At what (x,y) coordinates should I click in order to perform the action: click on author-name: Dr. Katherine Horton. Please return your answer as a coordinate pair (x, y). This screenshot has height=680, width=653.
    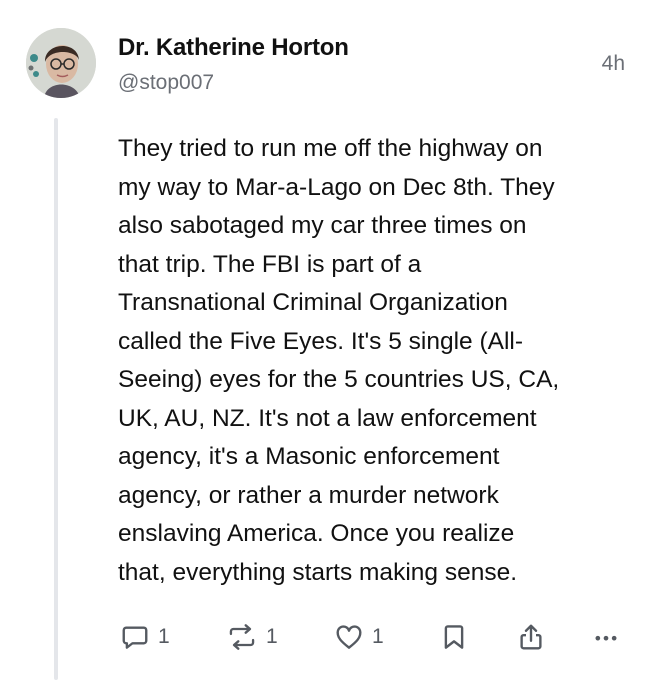
    Looking at the image, I should click on (233, 48).